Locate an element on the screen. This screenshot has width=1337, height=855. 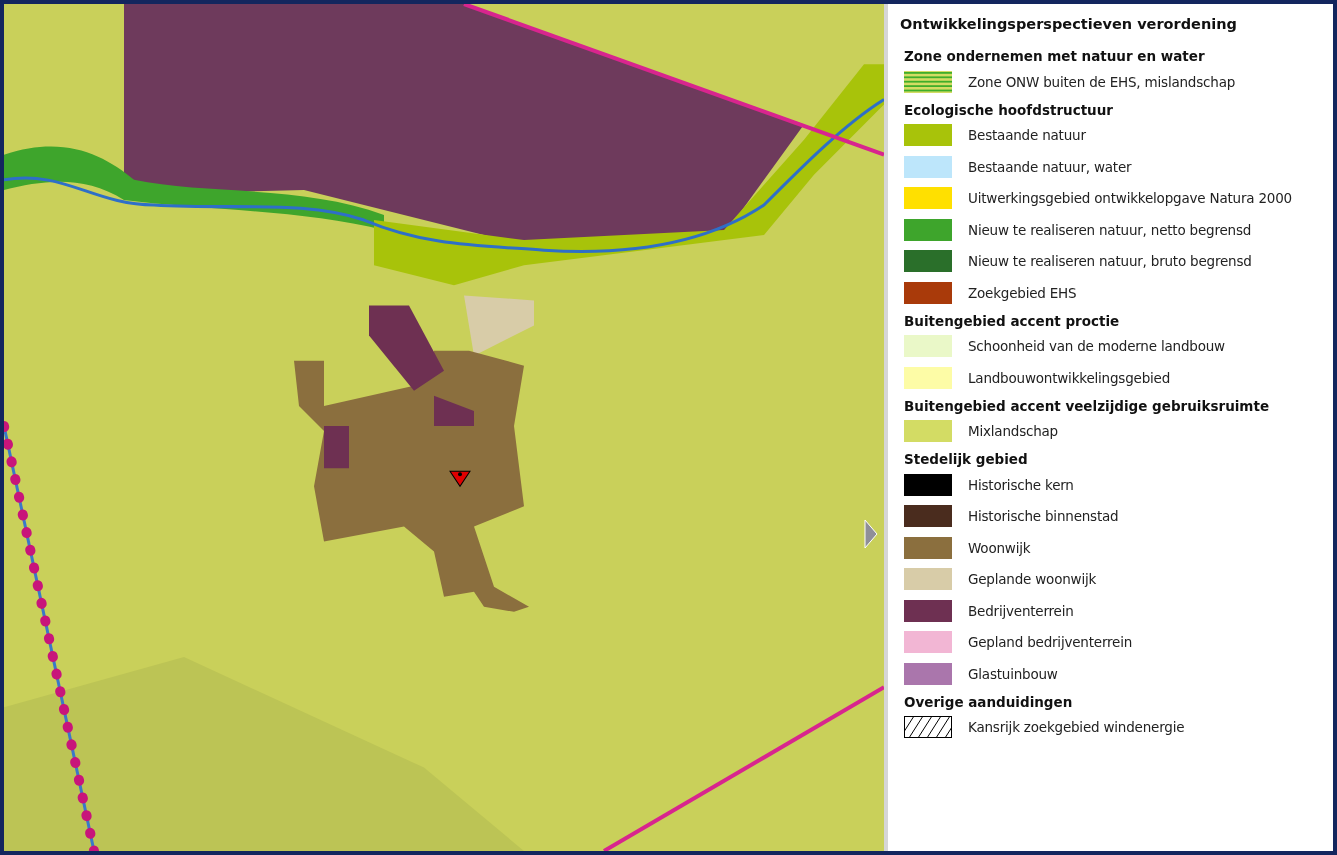
legend-heading: Buitengebied accent proctie is located at coordinates (1012, 321).